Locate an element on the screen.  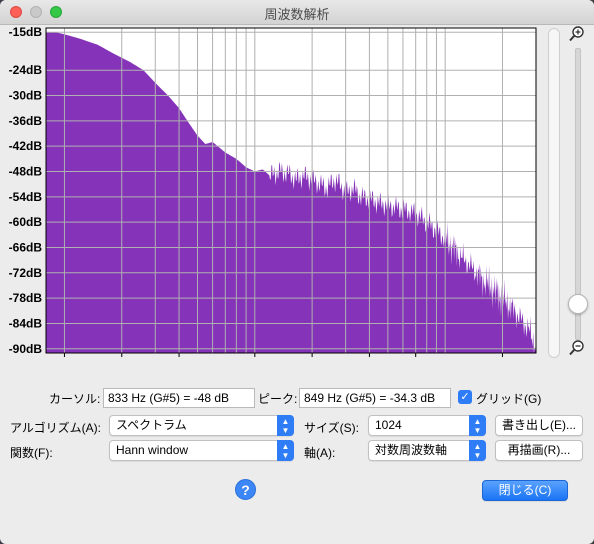
zoom-in-icon is located at coordinates (577, 34).